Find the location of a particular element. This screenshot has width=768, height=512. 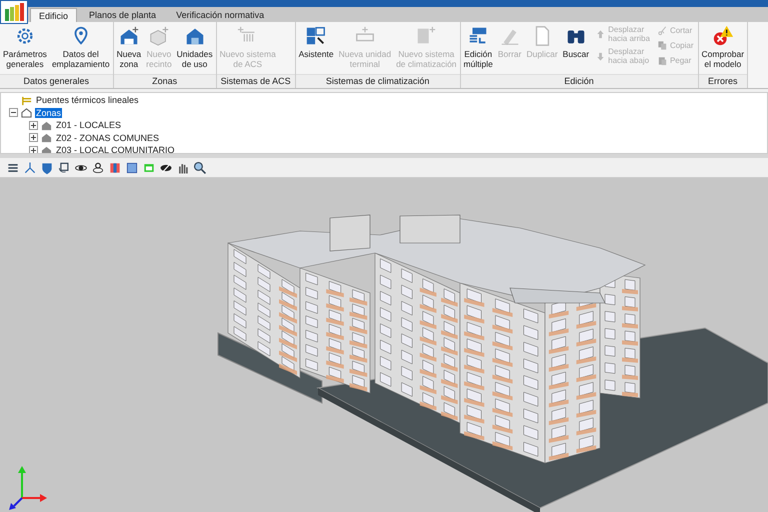

group-label: Errores is located at coordinates (723, 81).